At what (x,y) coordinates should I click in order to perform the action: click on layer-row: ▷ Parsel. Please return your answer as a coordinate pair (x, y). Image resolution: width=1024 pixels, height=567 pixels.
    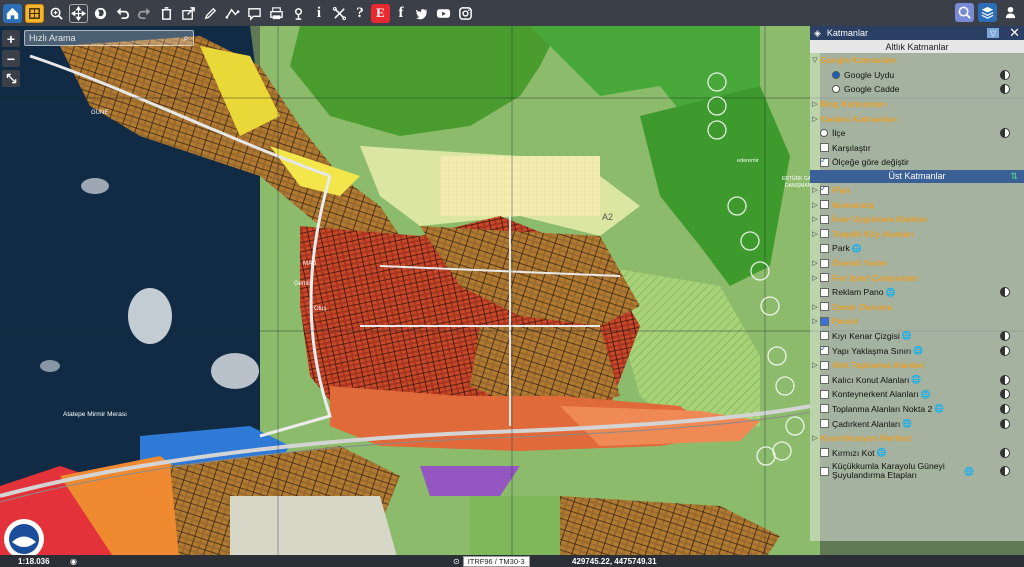
    Looking at the image, I should click on (917, 321).